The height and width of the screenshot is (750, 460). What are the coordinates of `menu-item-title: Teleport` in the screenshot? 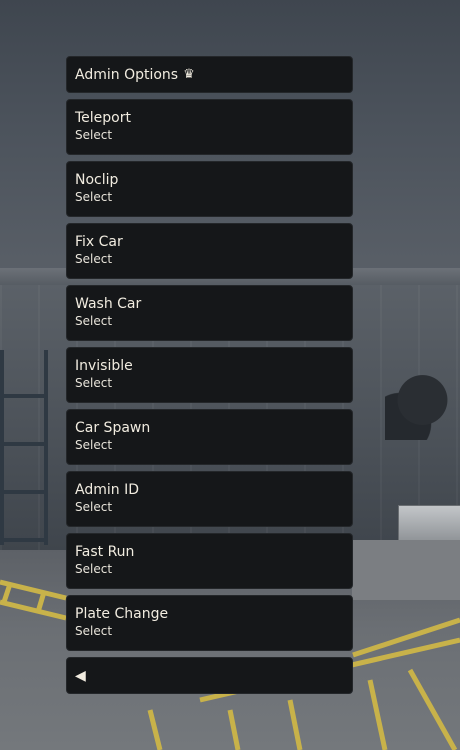 It's located at (103, 118).